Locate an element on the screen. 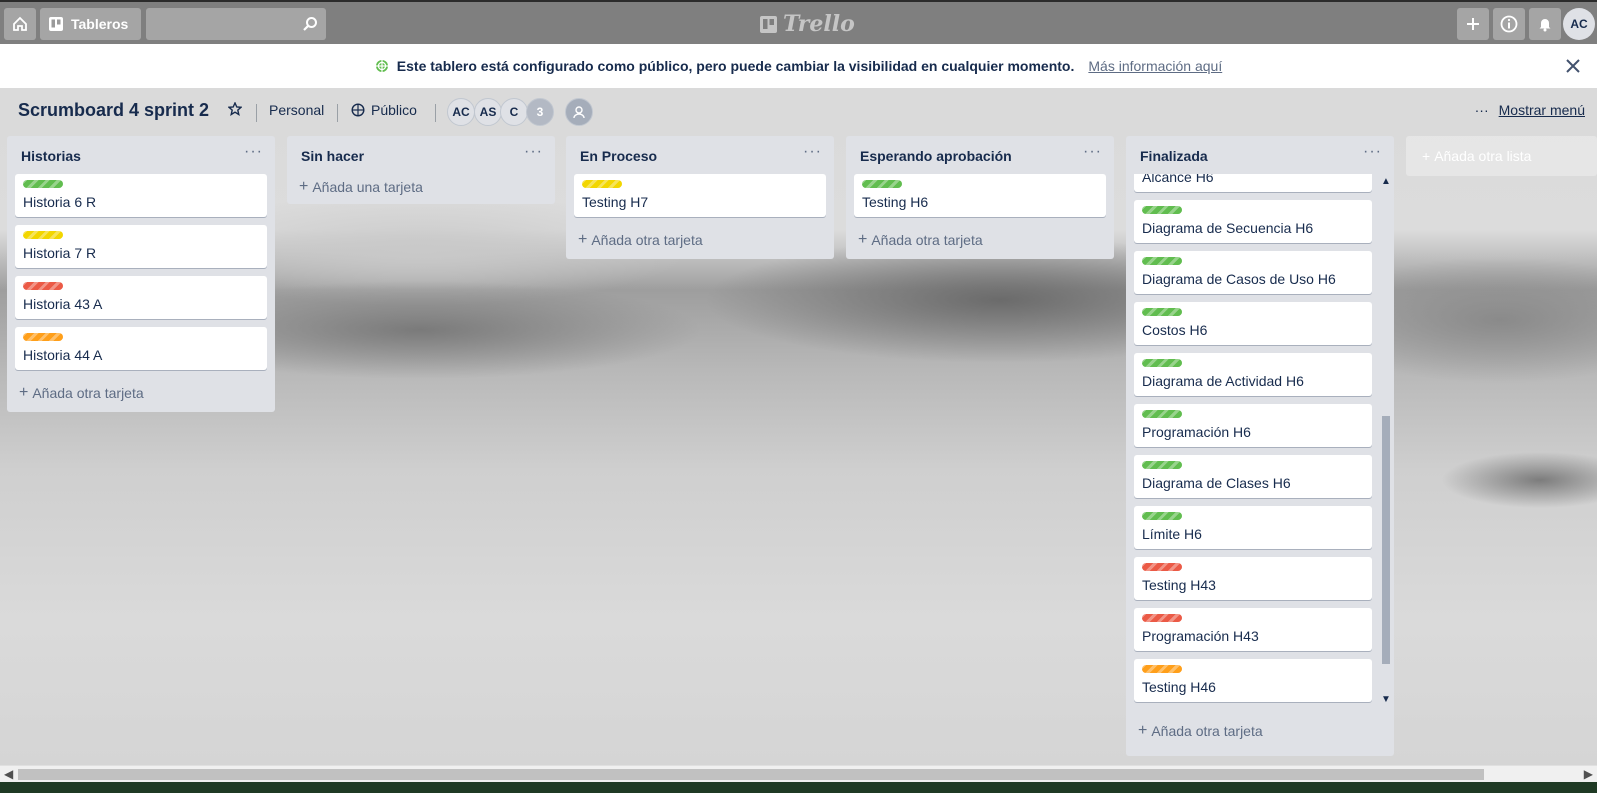 The height and width of the screenshot is (793, 1597). list-title: Historias is located at coordinates (51, 156).